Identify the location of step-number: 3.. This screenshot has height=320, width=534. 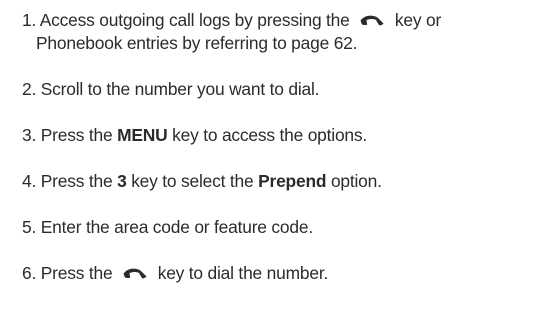
(29, 135).